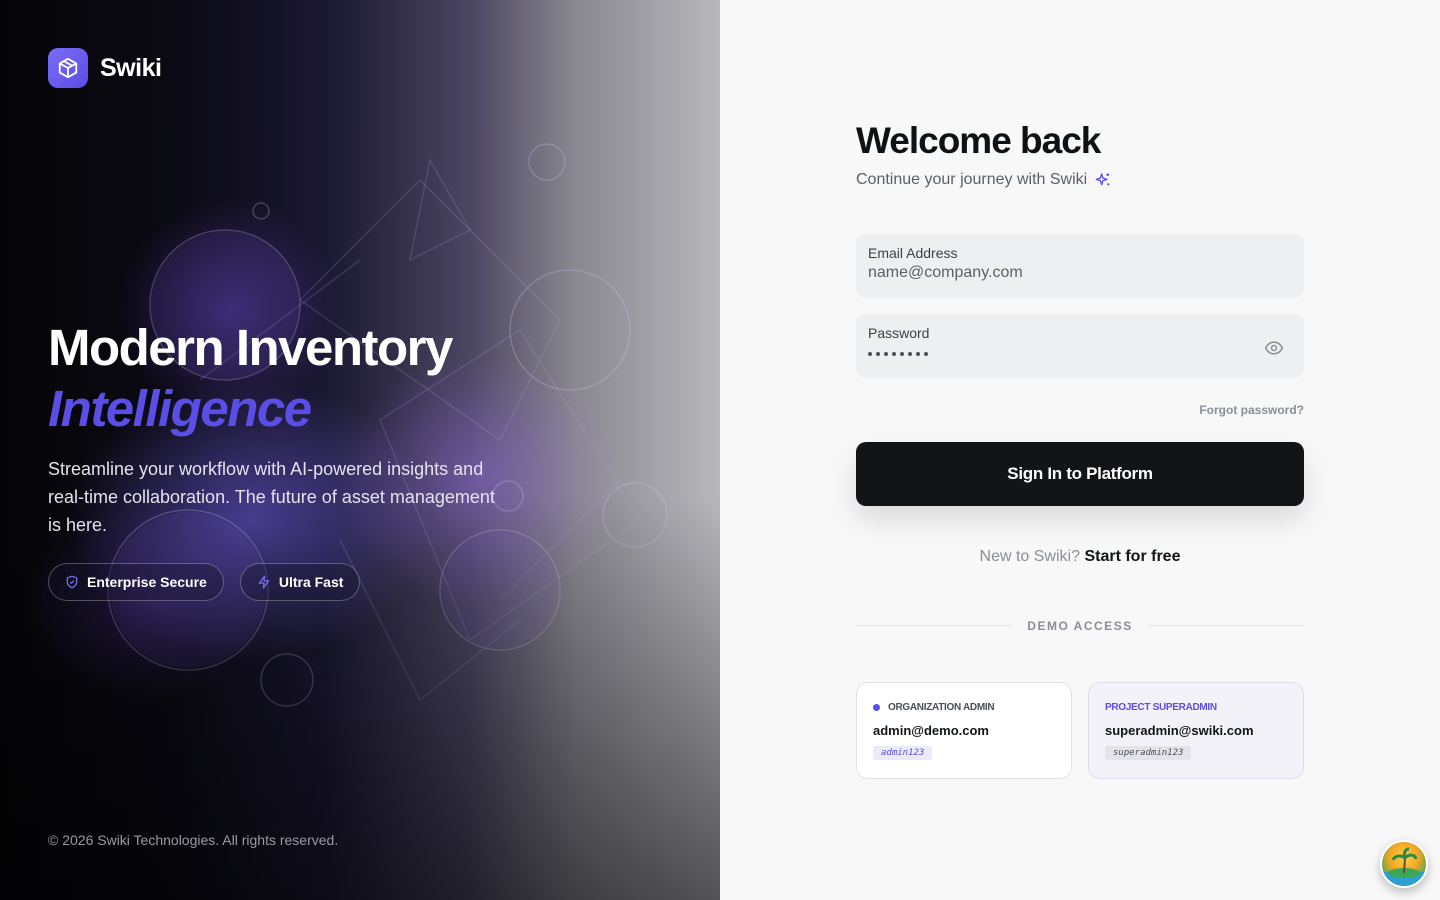 The width and height of the screenshot is (1440, 900). What do you see at coordinates (131, 67) in the screenshot?
I see `brand-name: Swiki` at bounding box center [131, 67].